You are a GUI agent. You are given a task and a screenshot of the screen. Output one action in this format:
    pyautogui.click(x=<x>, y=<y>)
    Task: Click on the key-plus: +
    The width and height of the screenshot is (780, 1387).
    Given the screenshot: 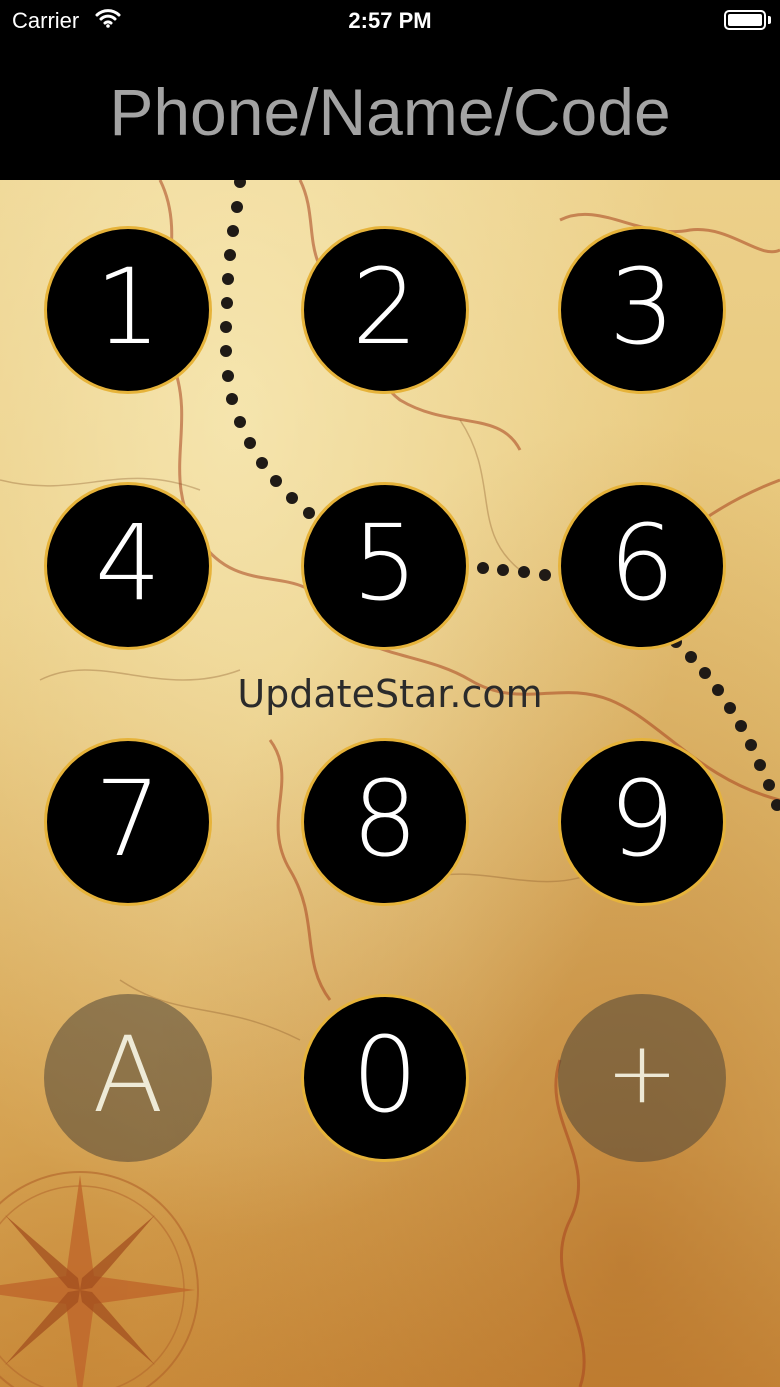 What is the action you would take?
    pyautogui.click(x=642, y=1078)
    